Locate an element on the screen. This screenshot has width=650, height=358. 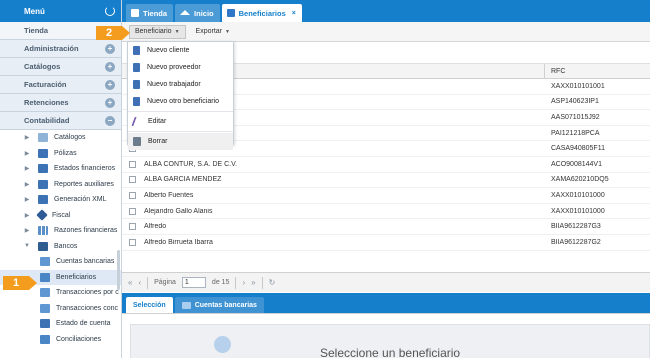
table-row: Alberto Fuentes XAXX010101000 is located at coordinates (386, 196).